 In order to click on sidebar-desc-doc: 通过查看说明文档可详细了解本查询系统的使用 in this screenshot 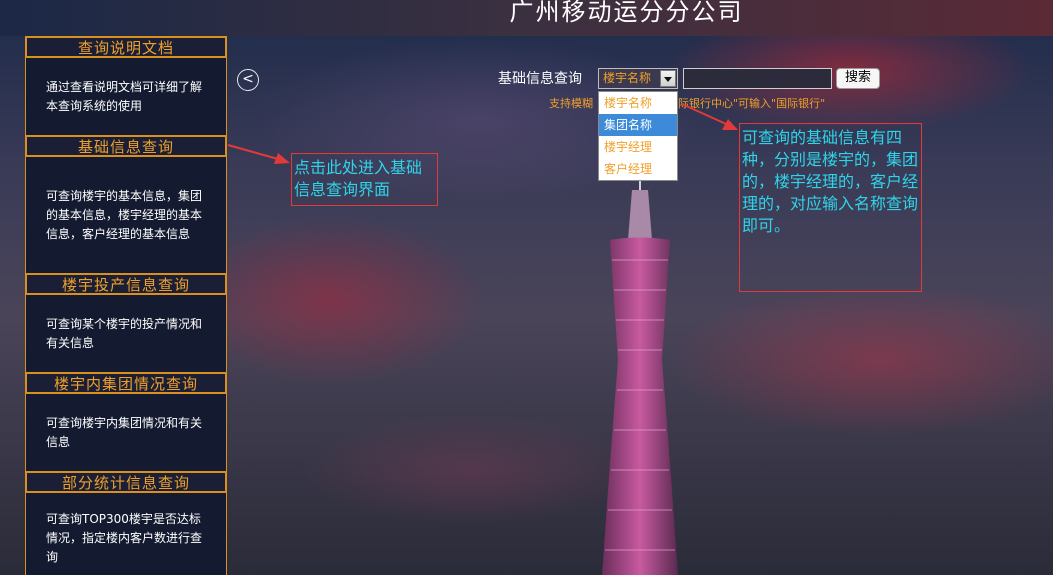, I will do `click(124, 96)`.